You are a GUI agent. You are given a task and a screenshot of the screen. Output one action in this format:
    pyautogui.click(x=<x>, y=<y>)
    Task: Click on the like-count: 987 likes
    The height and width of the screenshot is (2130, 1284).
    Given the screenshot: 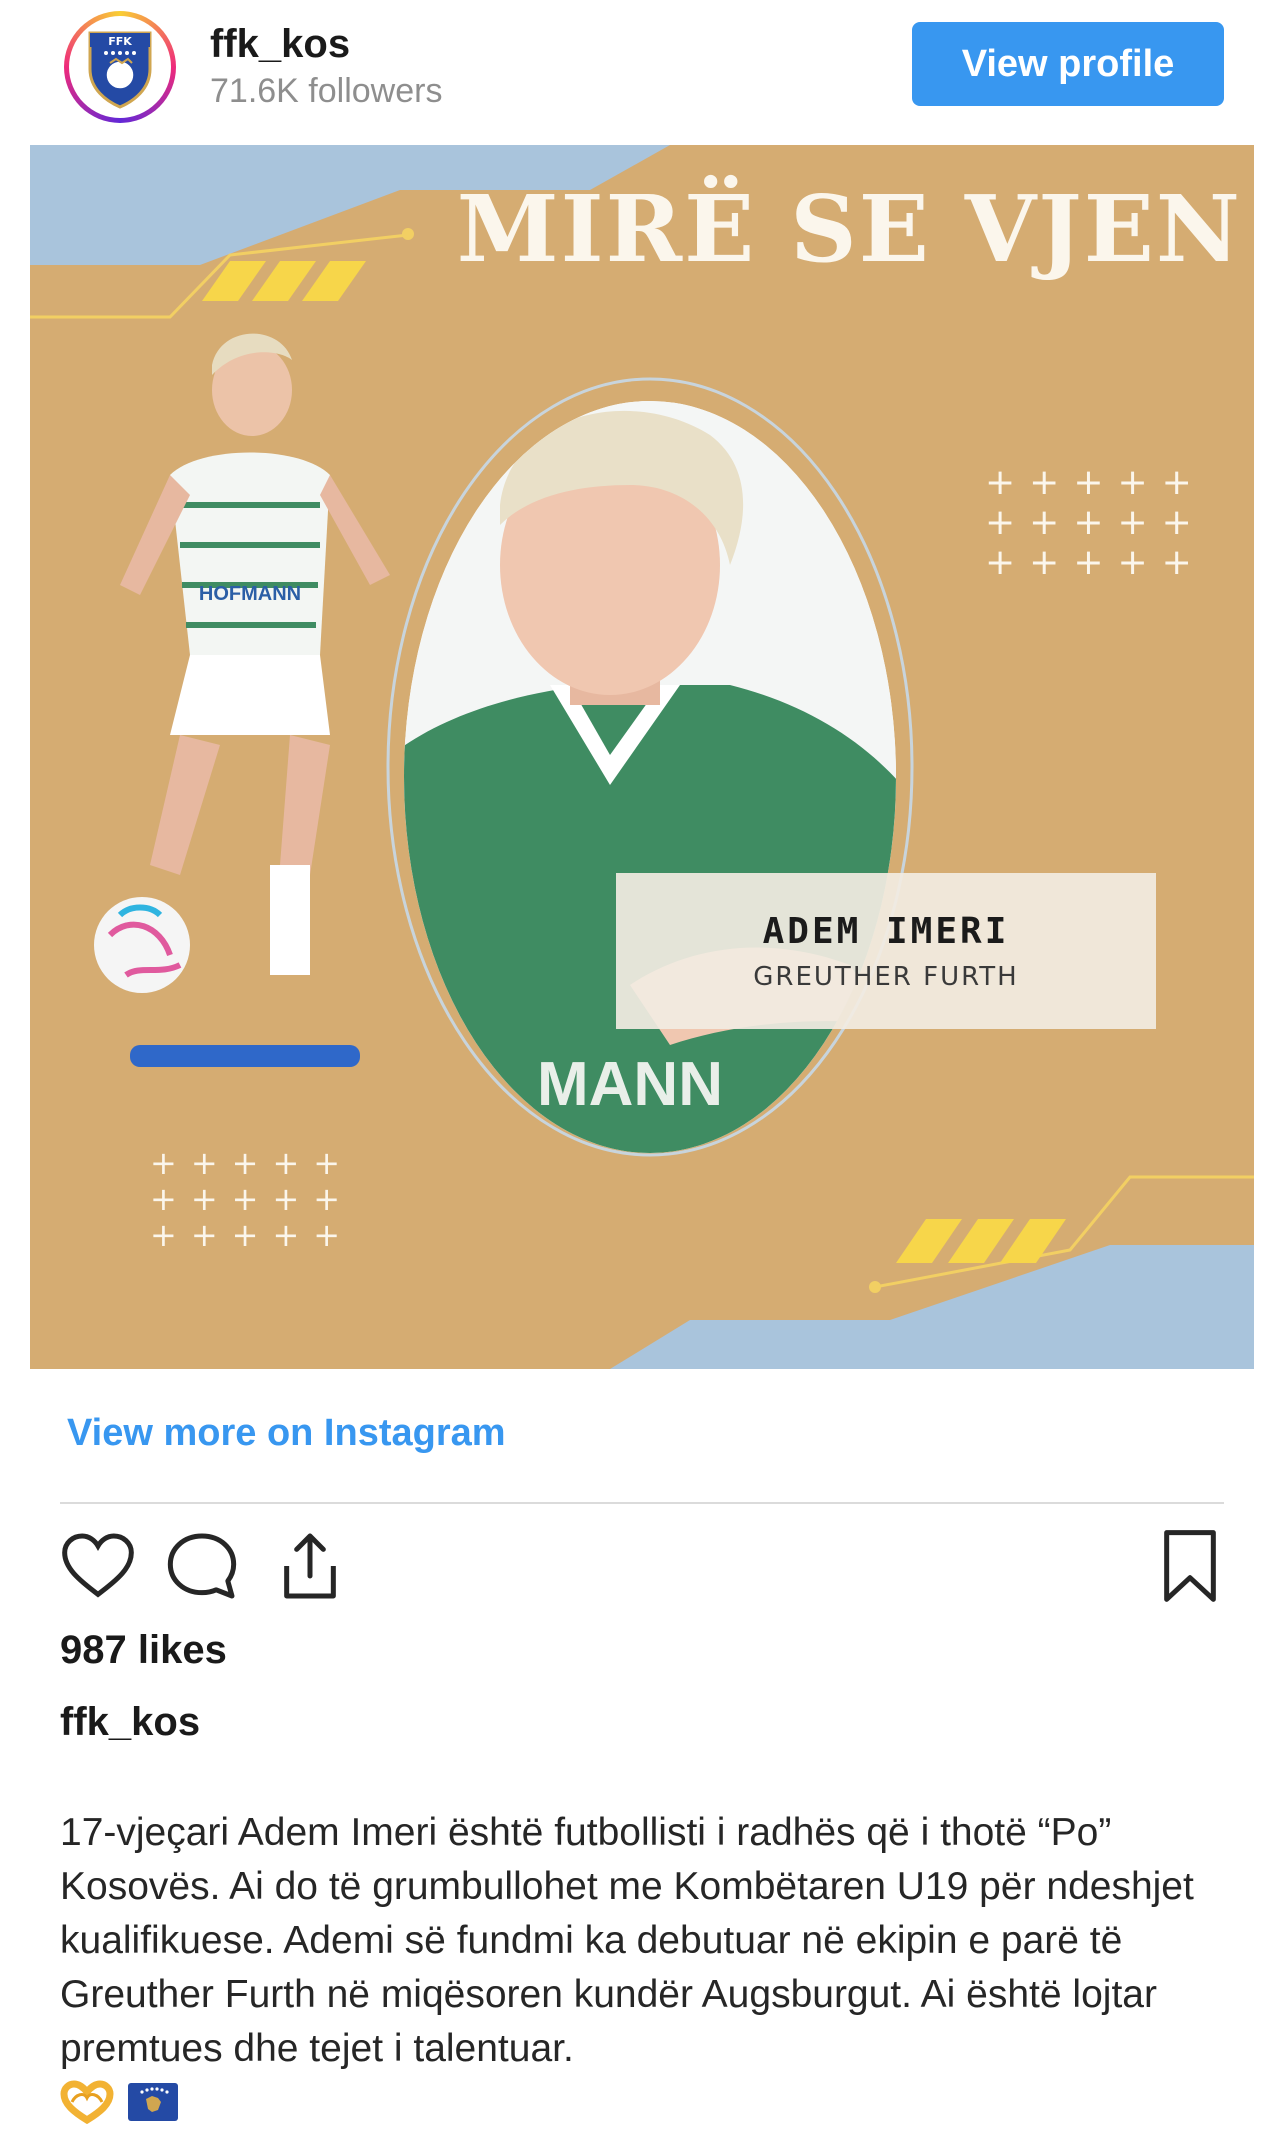 What is the action you would take?
    pyautogui.click(x=143, y=1650)
    